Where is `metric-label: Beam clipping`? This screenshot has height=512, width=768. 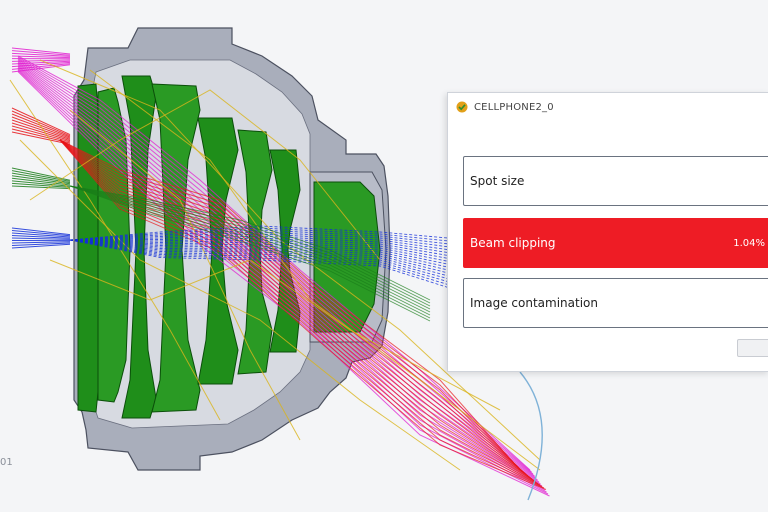 metric-label: Beam clipping is located at coordinates (513, 243).